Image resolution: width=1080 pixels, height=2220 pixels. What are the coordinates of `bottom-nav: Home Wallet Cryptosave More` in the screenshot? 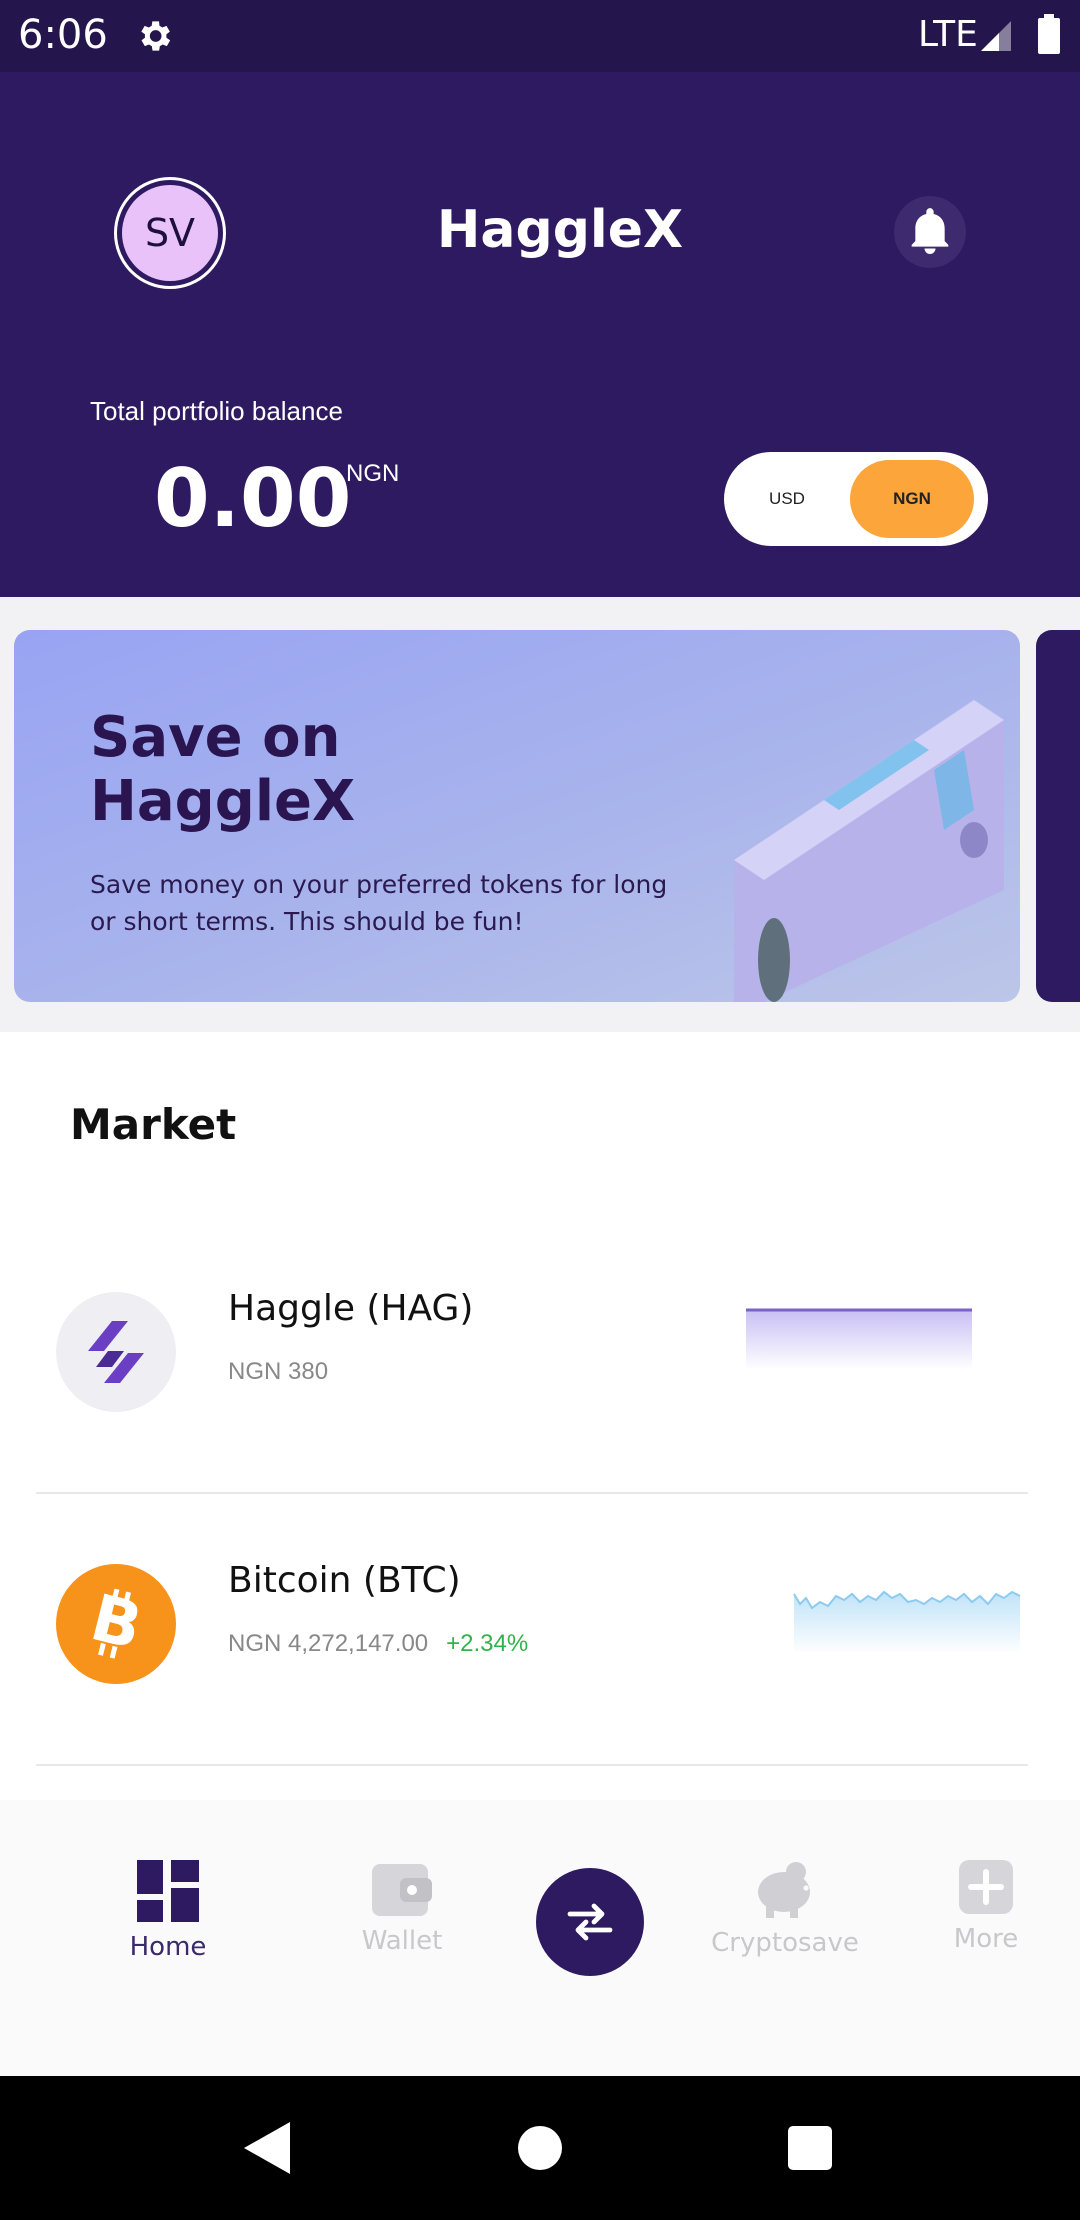 It's located at (540, 1938).